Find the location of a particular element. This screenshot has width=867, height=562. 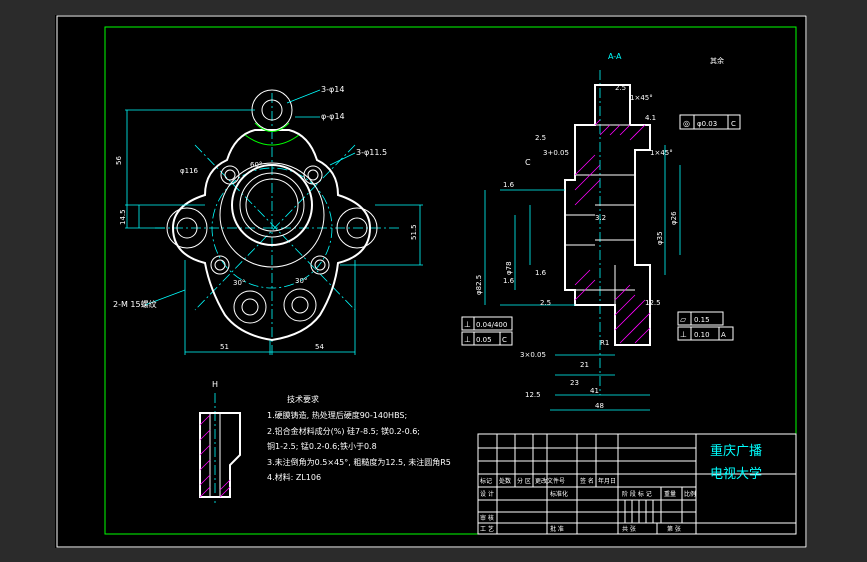

sv-dim-top-3: 4.1 is located at coordinates (650, 118).